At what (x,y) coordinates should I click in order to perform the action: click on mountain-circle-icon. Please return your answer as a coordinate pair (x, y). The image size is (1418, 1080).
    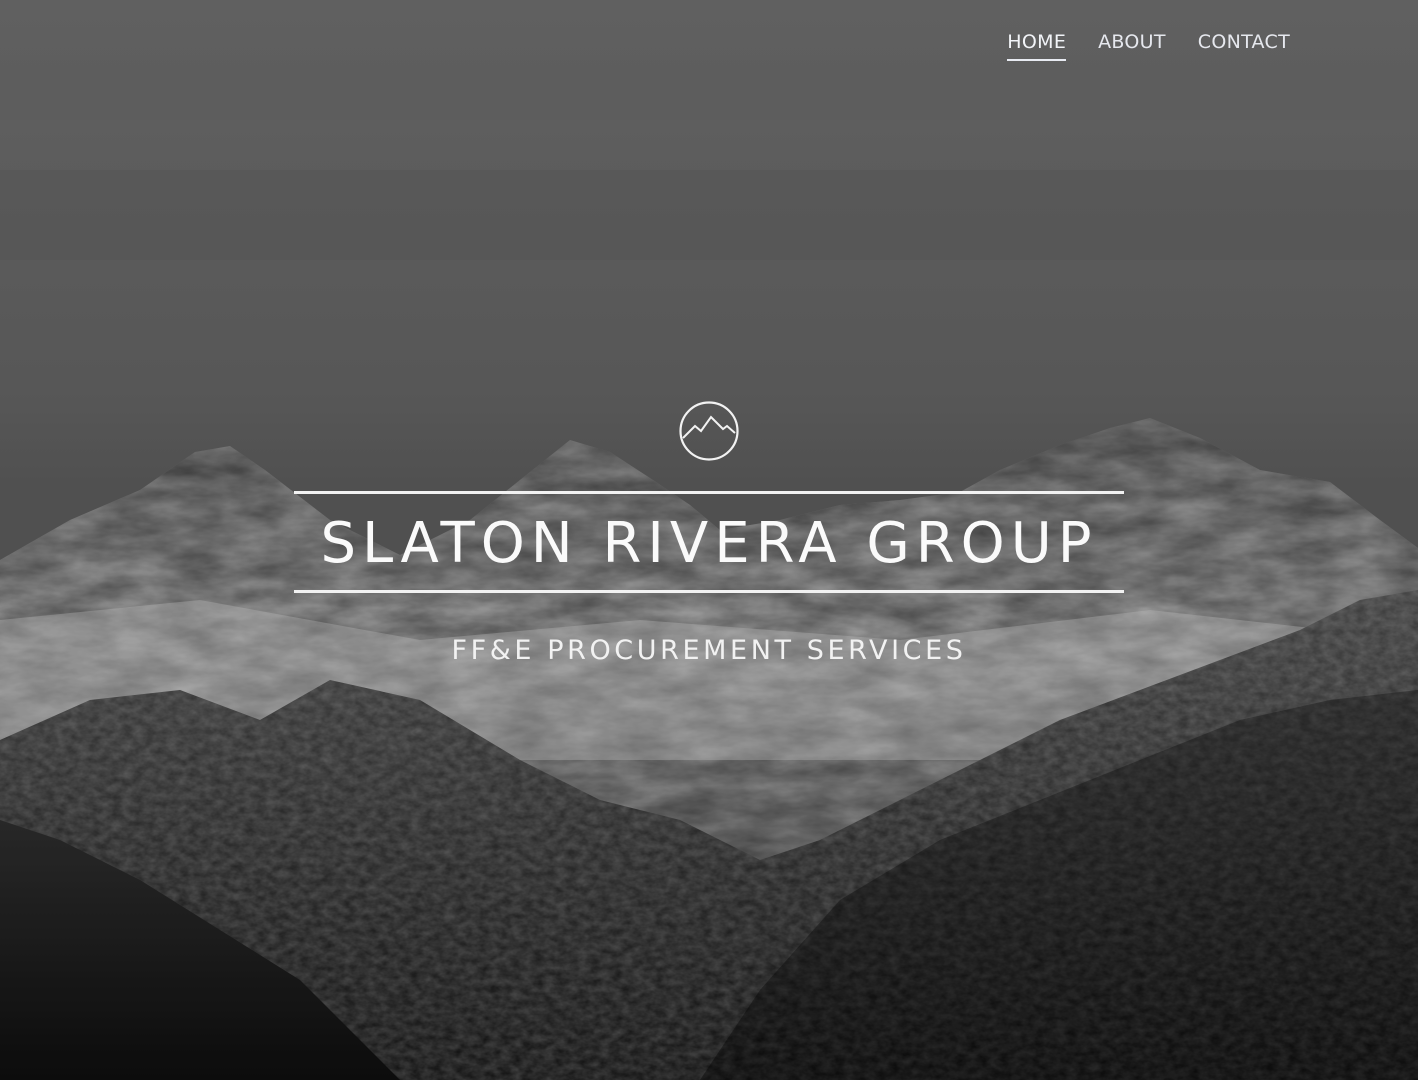
    Looking at the image, I should click on (709, 431).